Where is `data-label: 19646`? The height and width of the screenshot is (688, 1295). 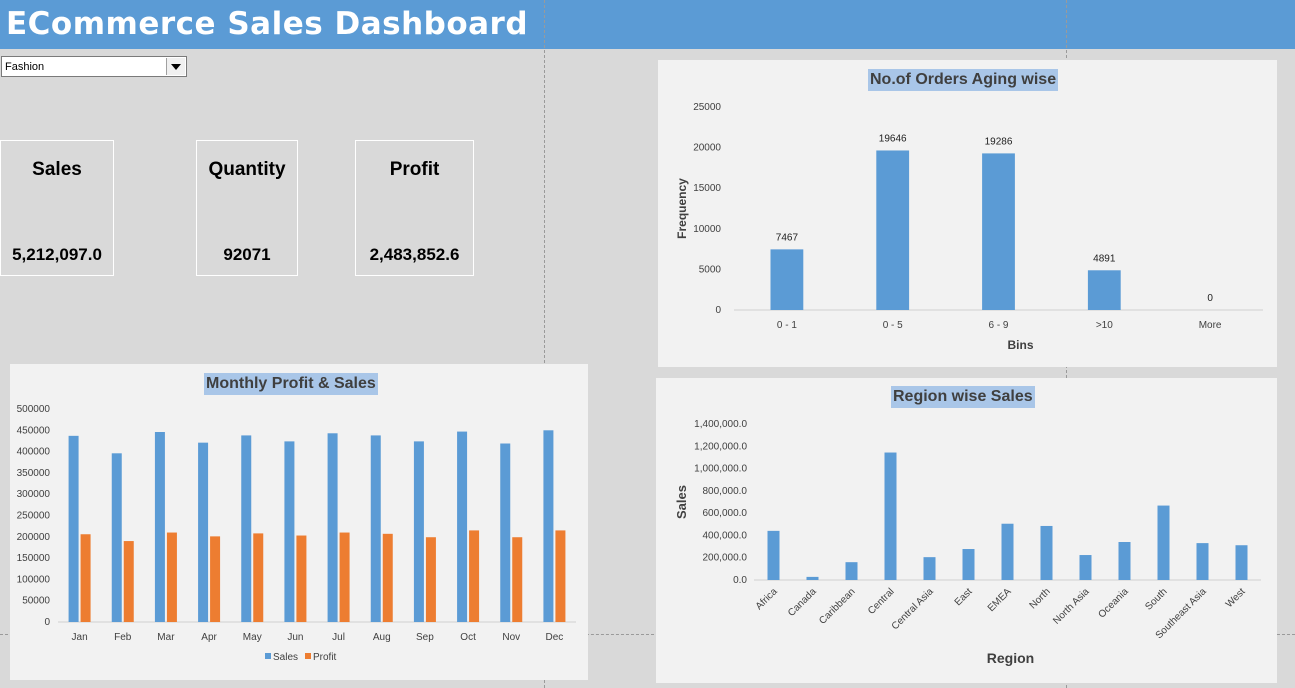
data-label: 19646 is located at coordinates (893, 138).